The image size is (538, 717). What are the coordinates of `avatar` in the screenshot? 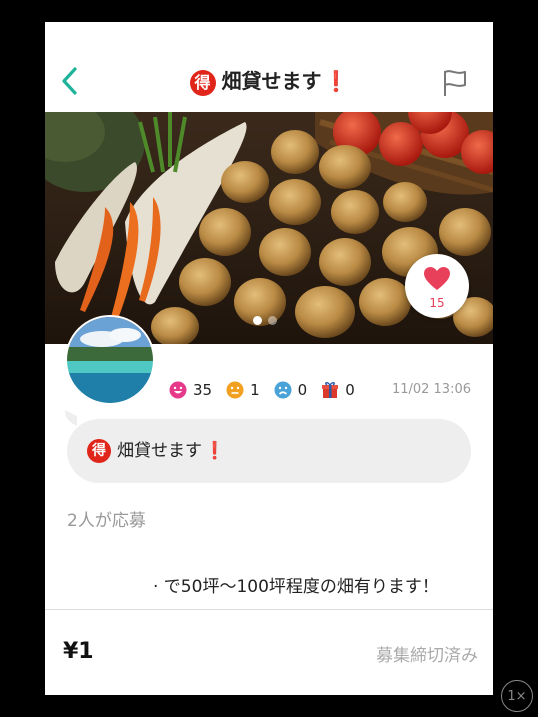 It's located at (110, 360).